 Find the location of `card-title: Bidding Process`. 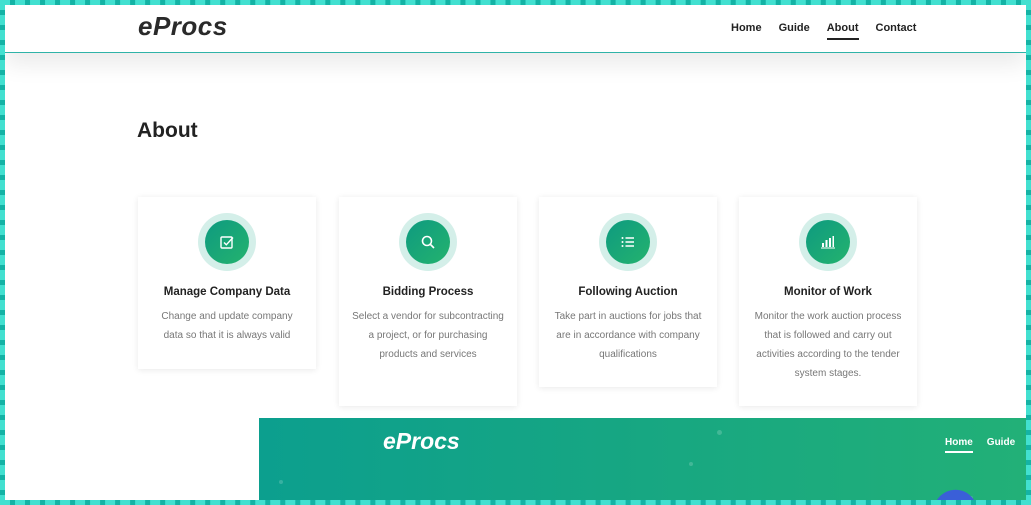

card-title: Bidding Process is located at coordinates (428, 292).